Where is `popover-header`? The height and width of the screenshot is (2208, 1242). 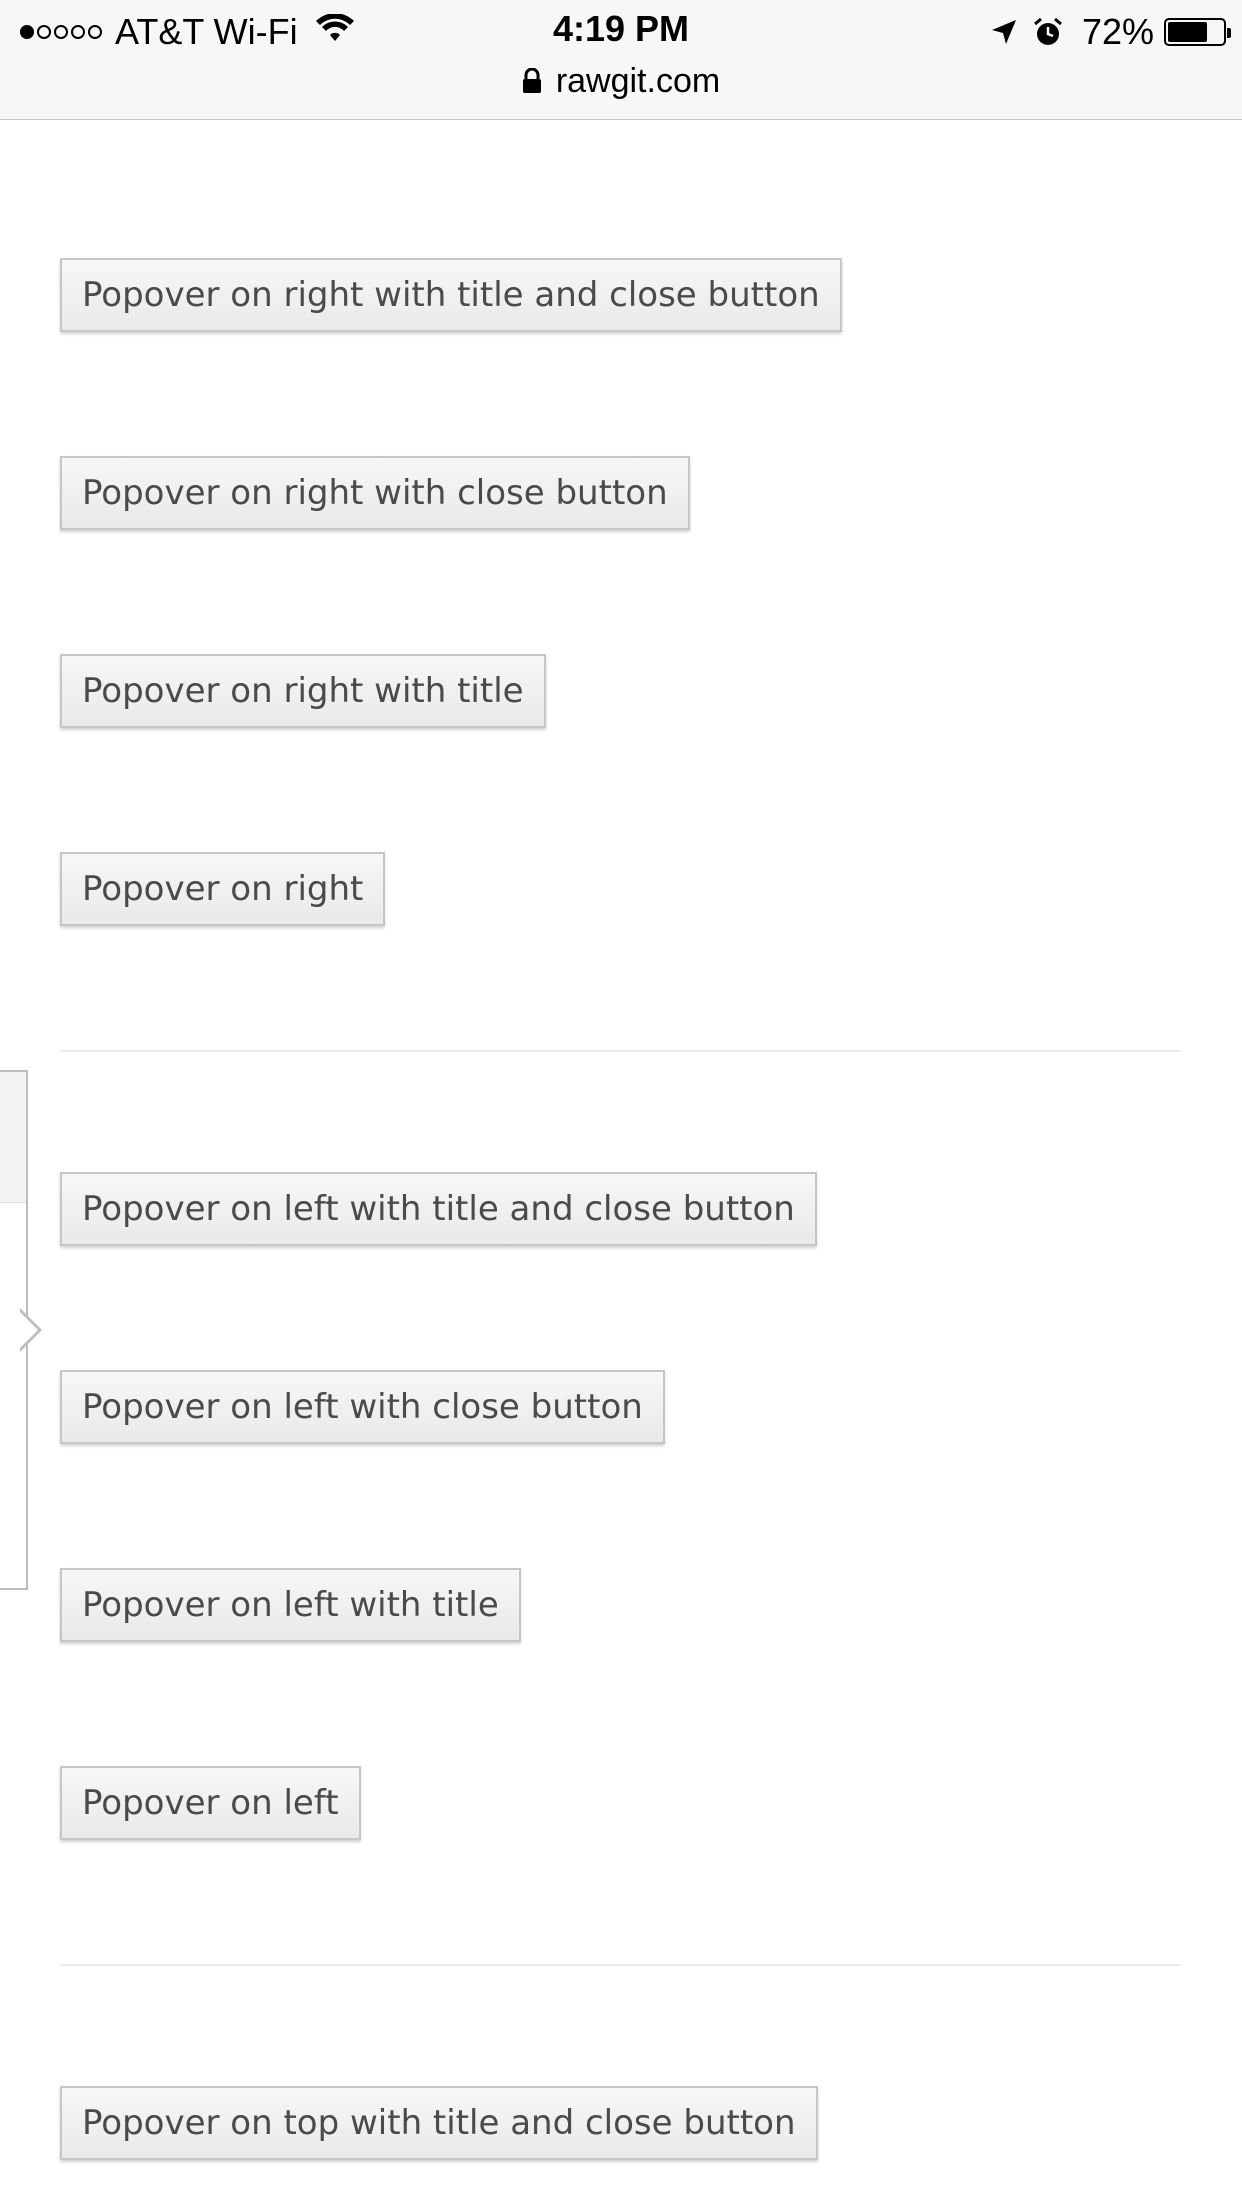 popover-header is located at coordinates (13, 1137).